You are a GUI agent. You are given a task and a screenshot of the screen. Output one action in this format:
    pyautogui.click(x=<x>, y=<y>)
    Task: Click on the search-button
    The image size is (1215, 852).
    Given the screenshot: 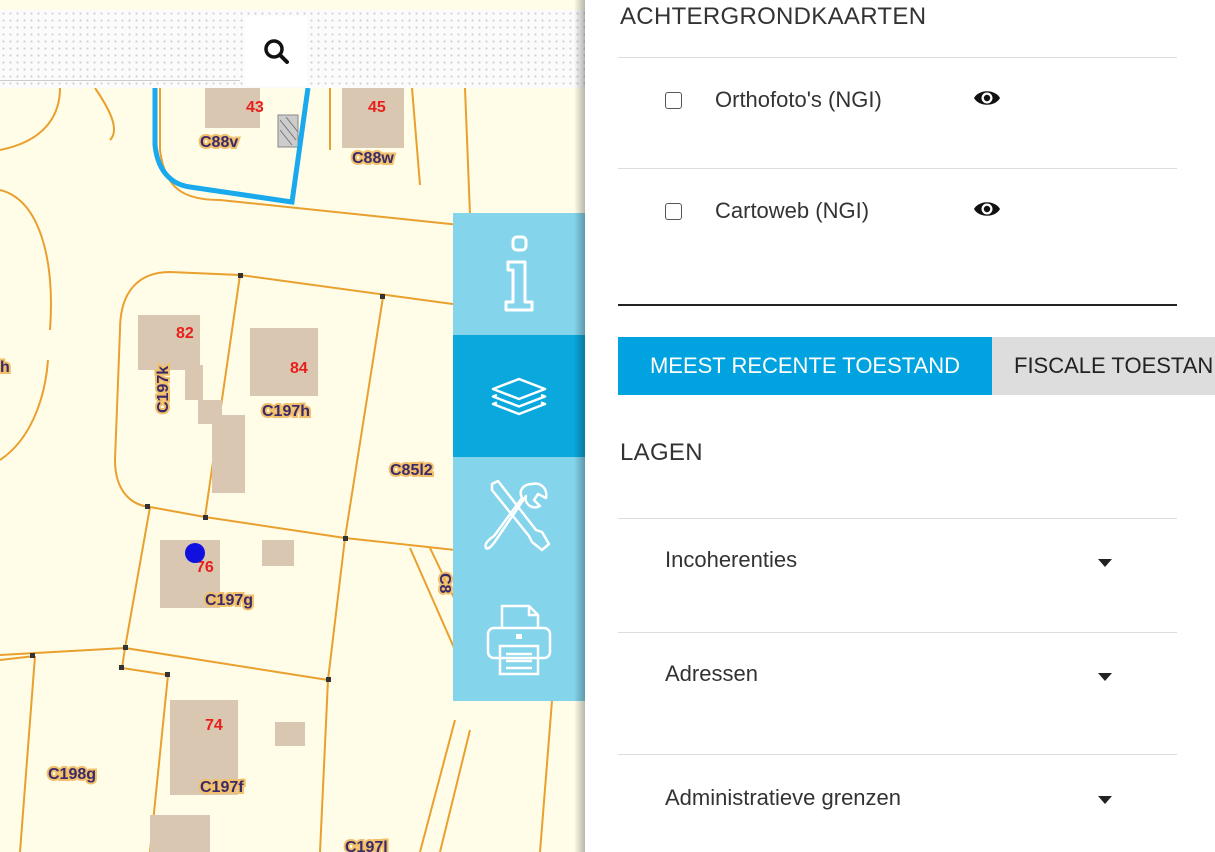 What is the action you would take?
    pyautogui.click(x=276, y=51)
    